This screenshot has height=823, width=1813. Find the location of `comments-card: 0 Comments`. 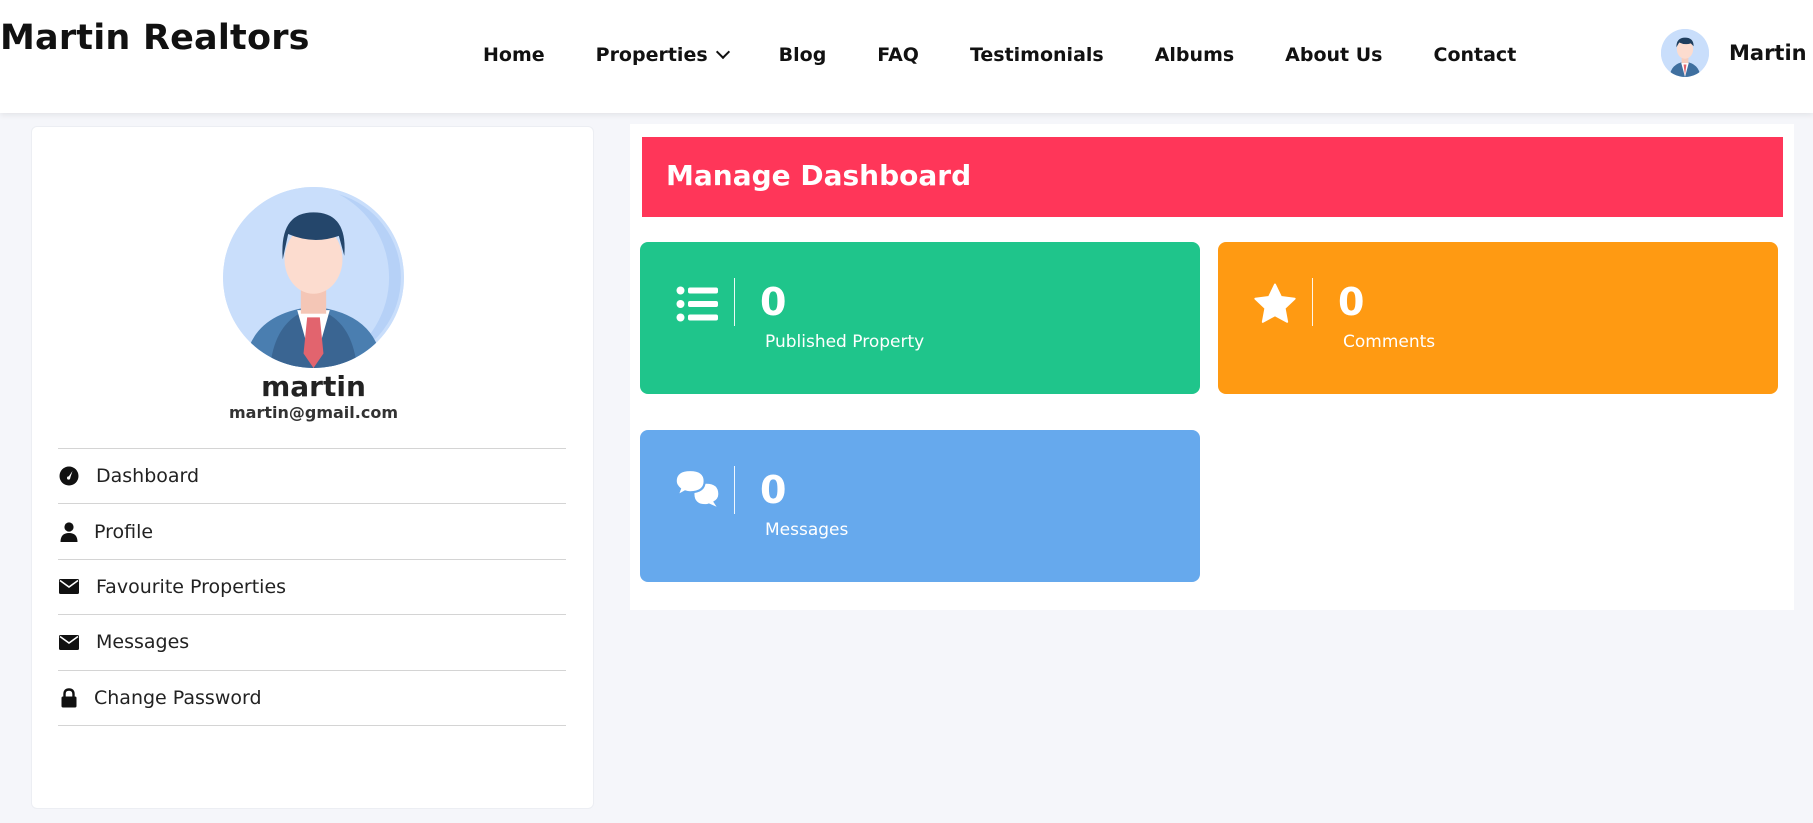

comments-card: 0 Comments is located at coordinates (1498, 318).